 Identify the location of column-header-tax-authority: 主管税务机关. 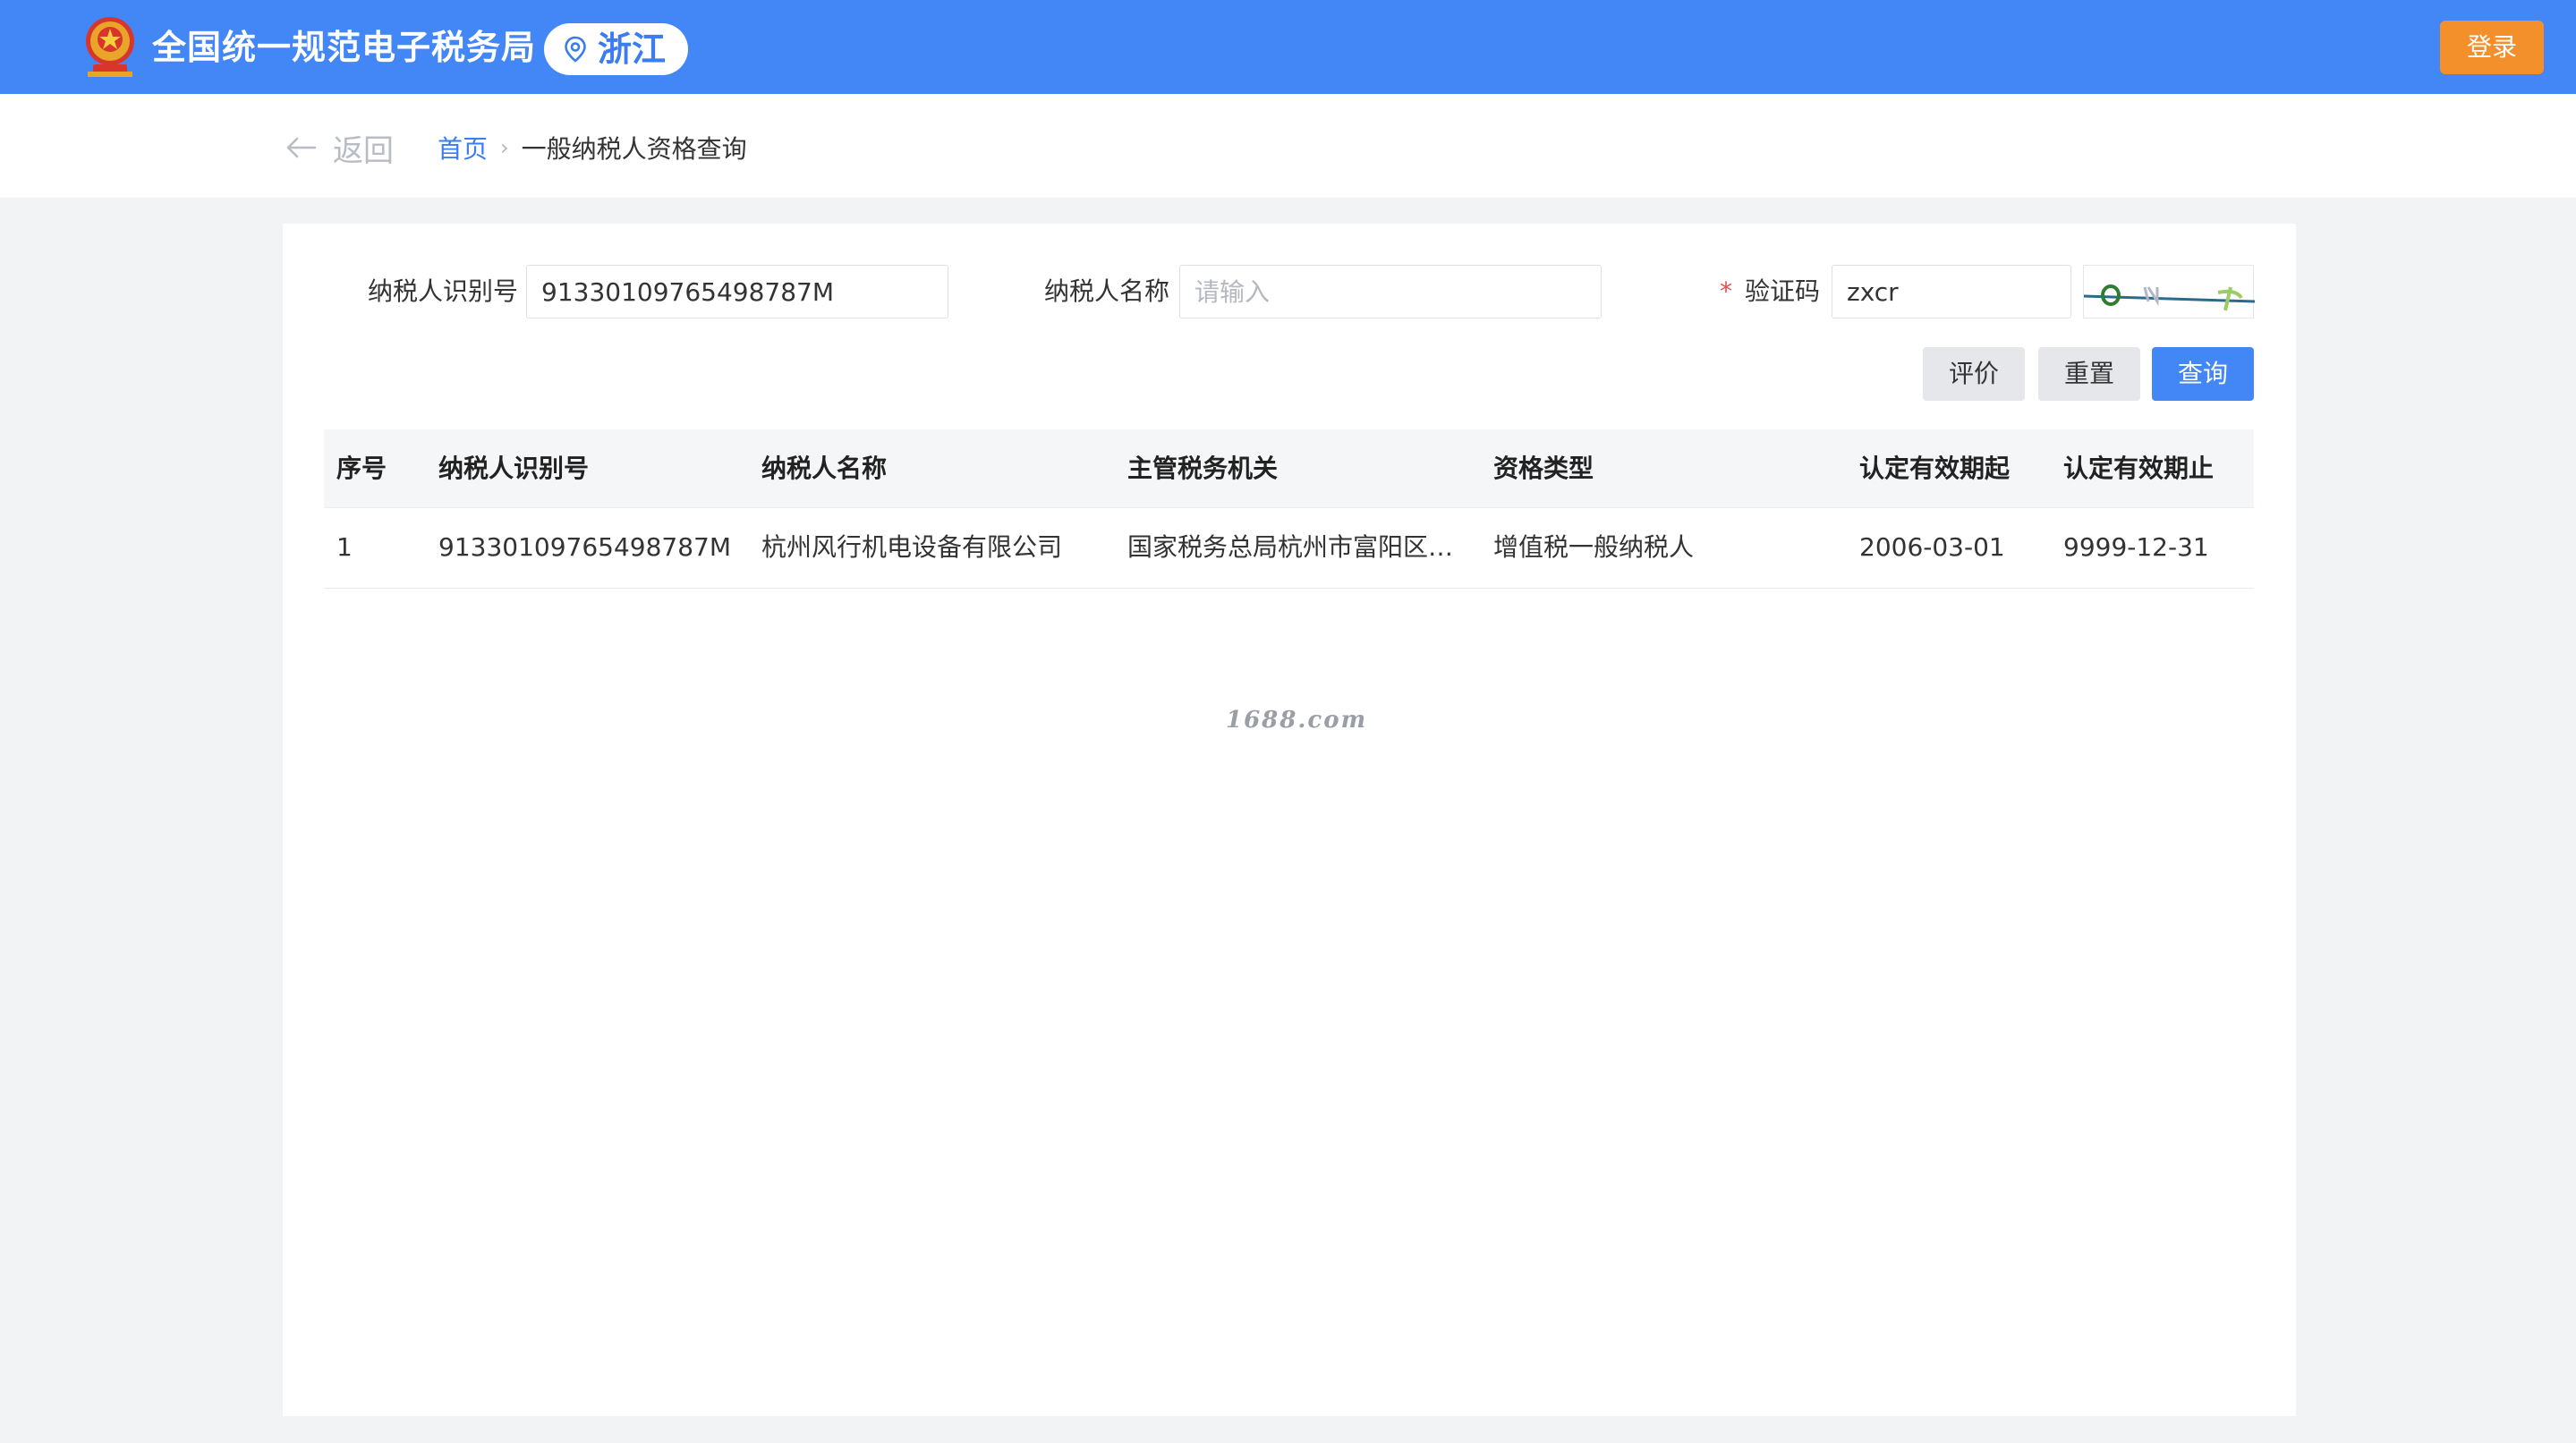
(1203, 469).